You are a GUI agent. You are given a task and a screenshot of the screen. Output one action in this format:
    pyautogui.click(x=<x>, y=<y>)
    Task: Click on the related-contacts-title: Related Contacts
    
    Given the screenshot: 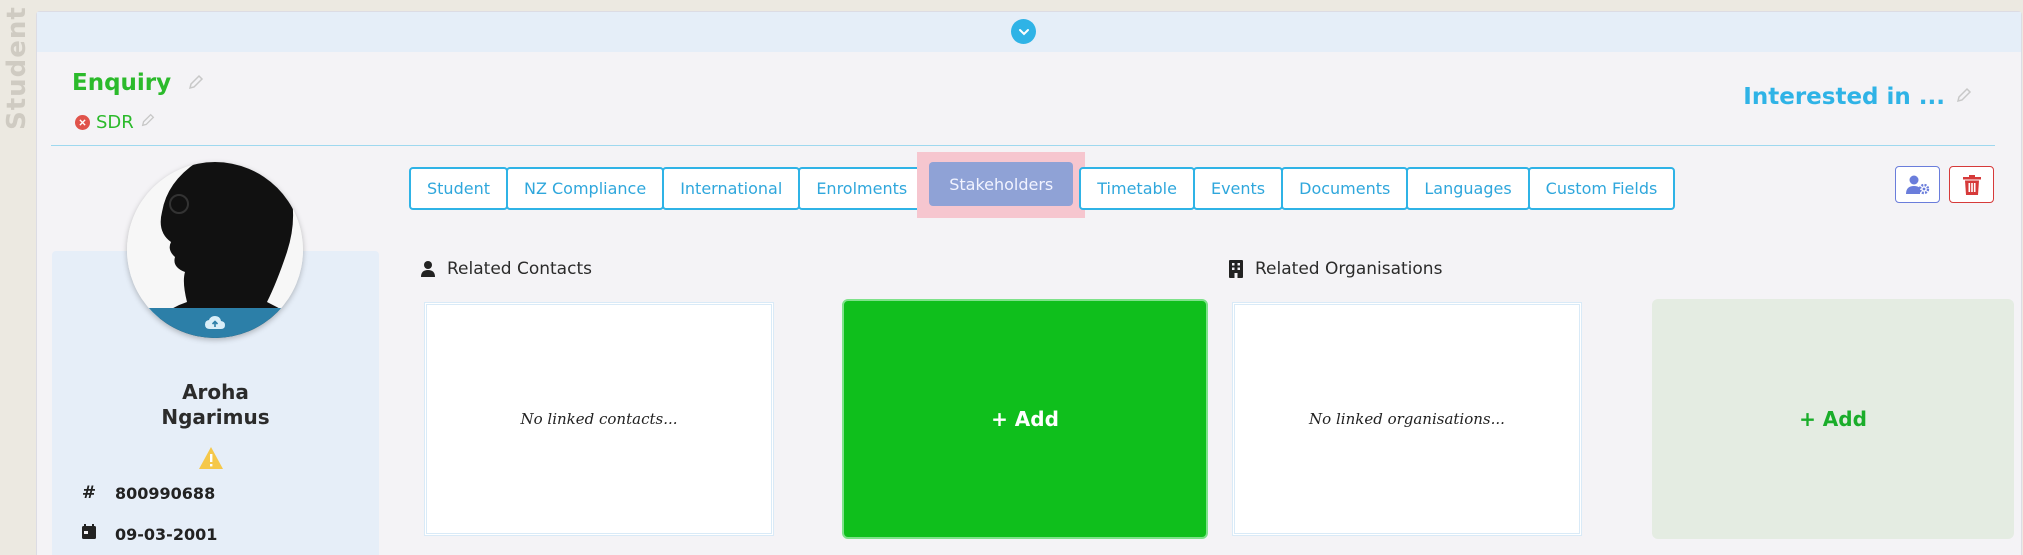 What is the action you would take?
    pyautogui.click(x=519, y=269)
    